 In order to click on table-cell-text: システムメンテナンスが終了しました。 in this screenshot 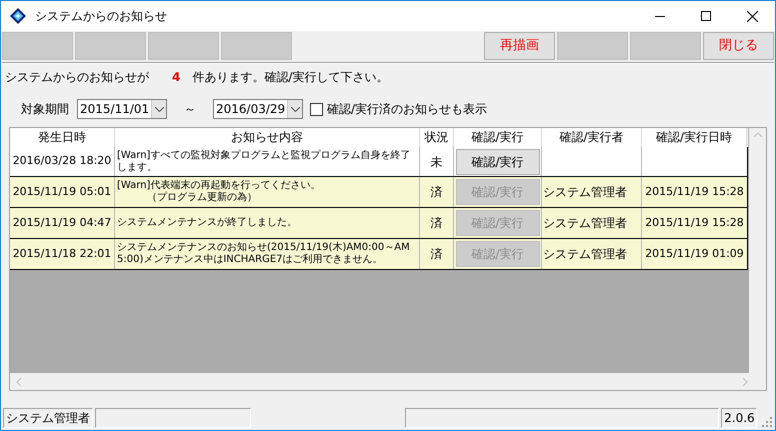, I will do `click(207, 223)`.